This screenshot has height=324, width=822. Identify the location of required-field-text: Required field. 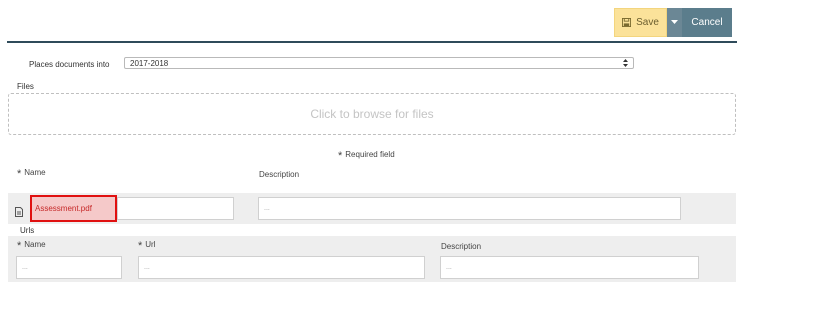
(370, 154).